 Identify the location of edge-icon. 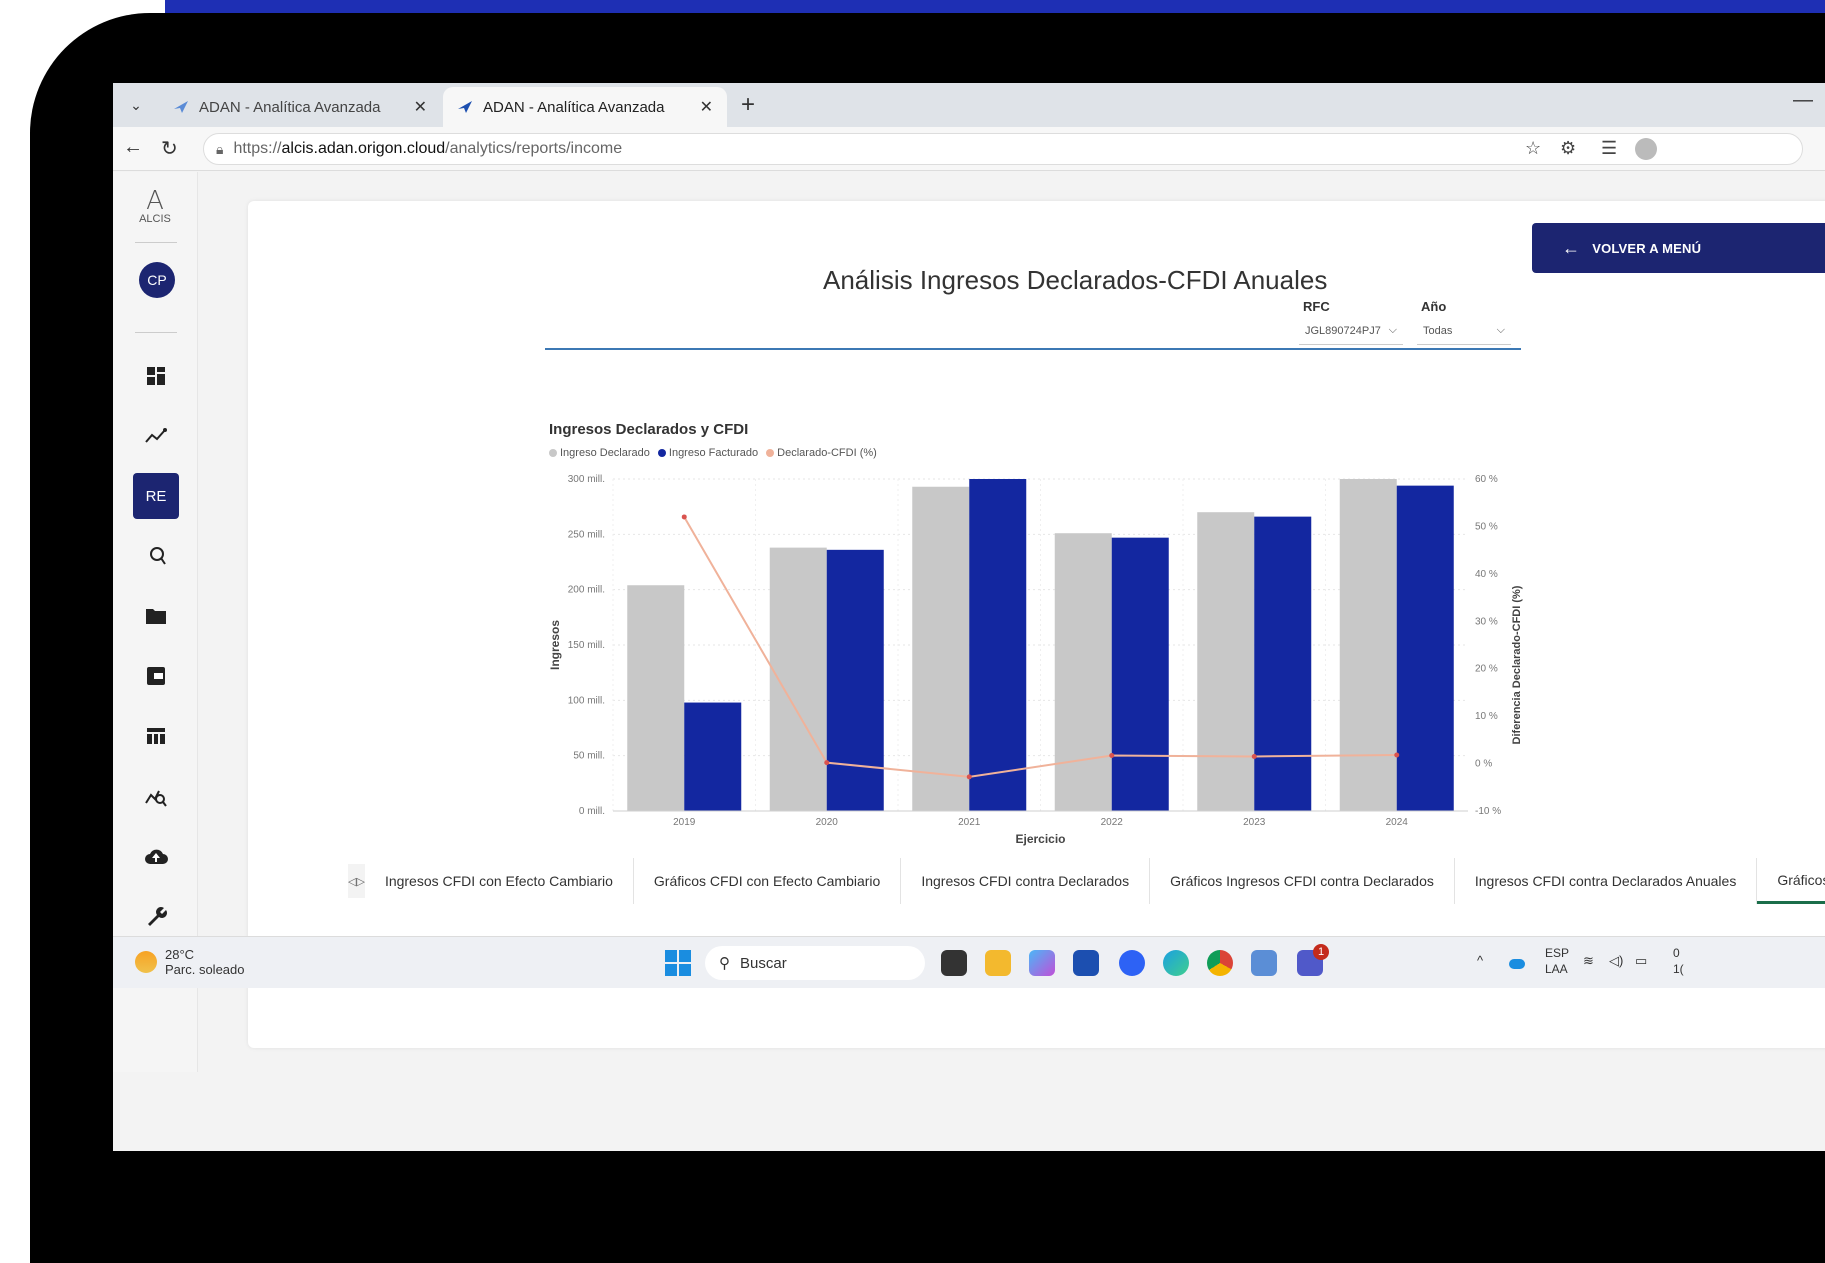
(1176, 963).